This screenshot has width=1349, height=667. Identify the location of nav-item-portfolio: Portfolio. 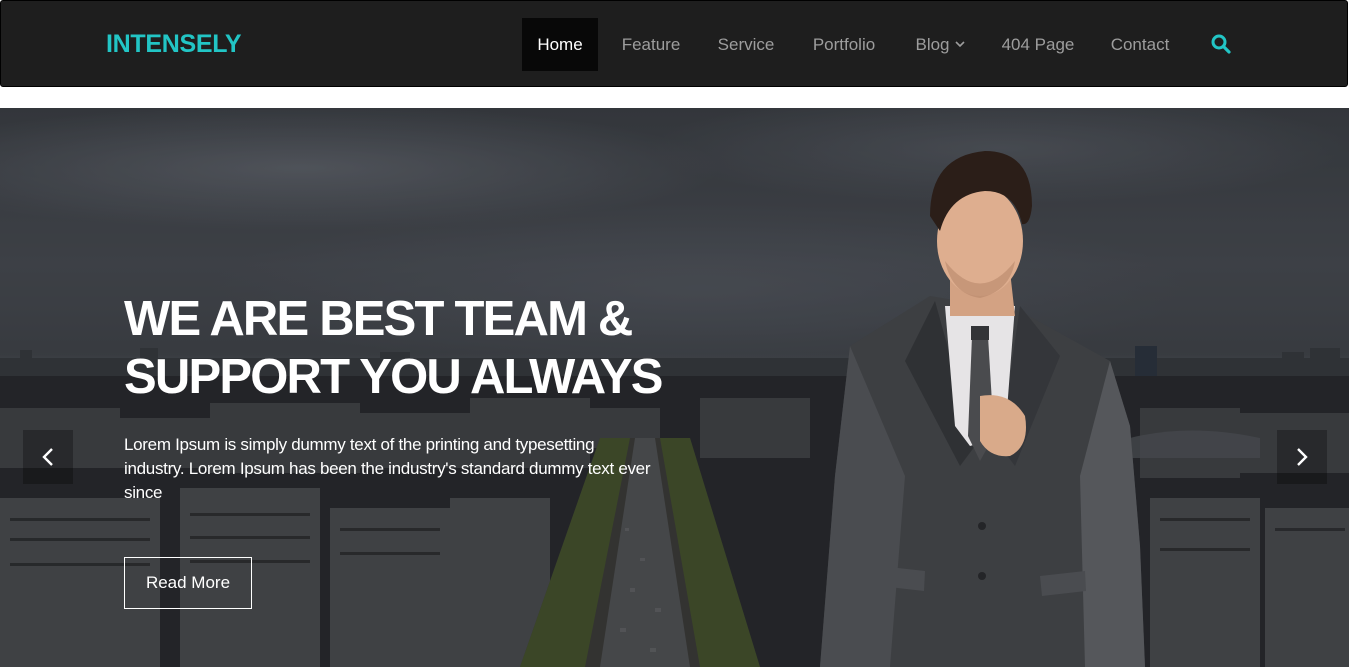
(844, 44).